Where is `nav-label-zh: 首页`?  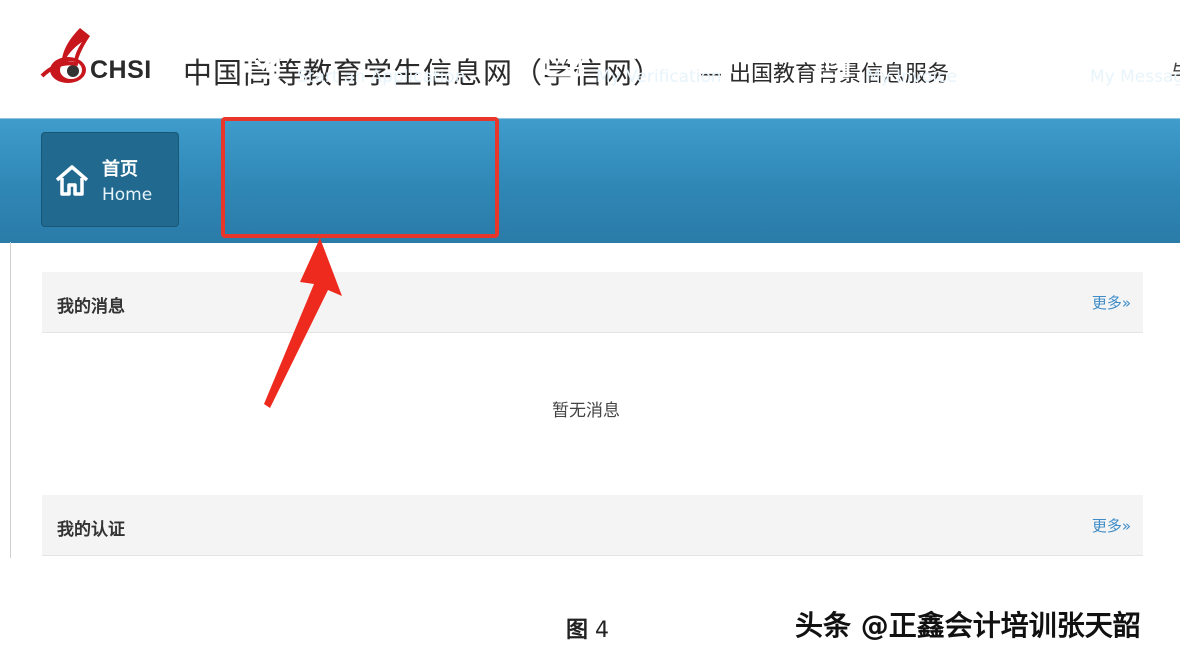 nav-label-zh: 首页 is located at coordinates (120, 169).